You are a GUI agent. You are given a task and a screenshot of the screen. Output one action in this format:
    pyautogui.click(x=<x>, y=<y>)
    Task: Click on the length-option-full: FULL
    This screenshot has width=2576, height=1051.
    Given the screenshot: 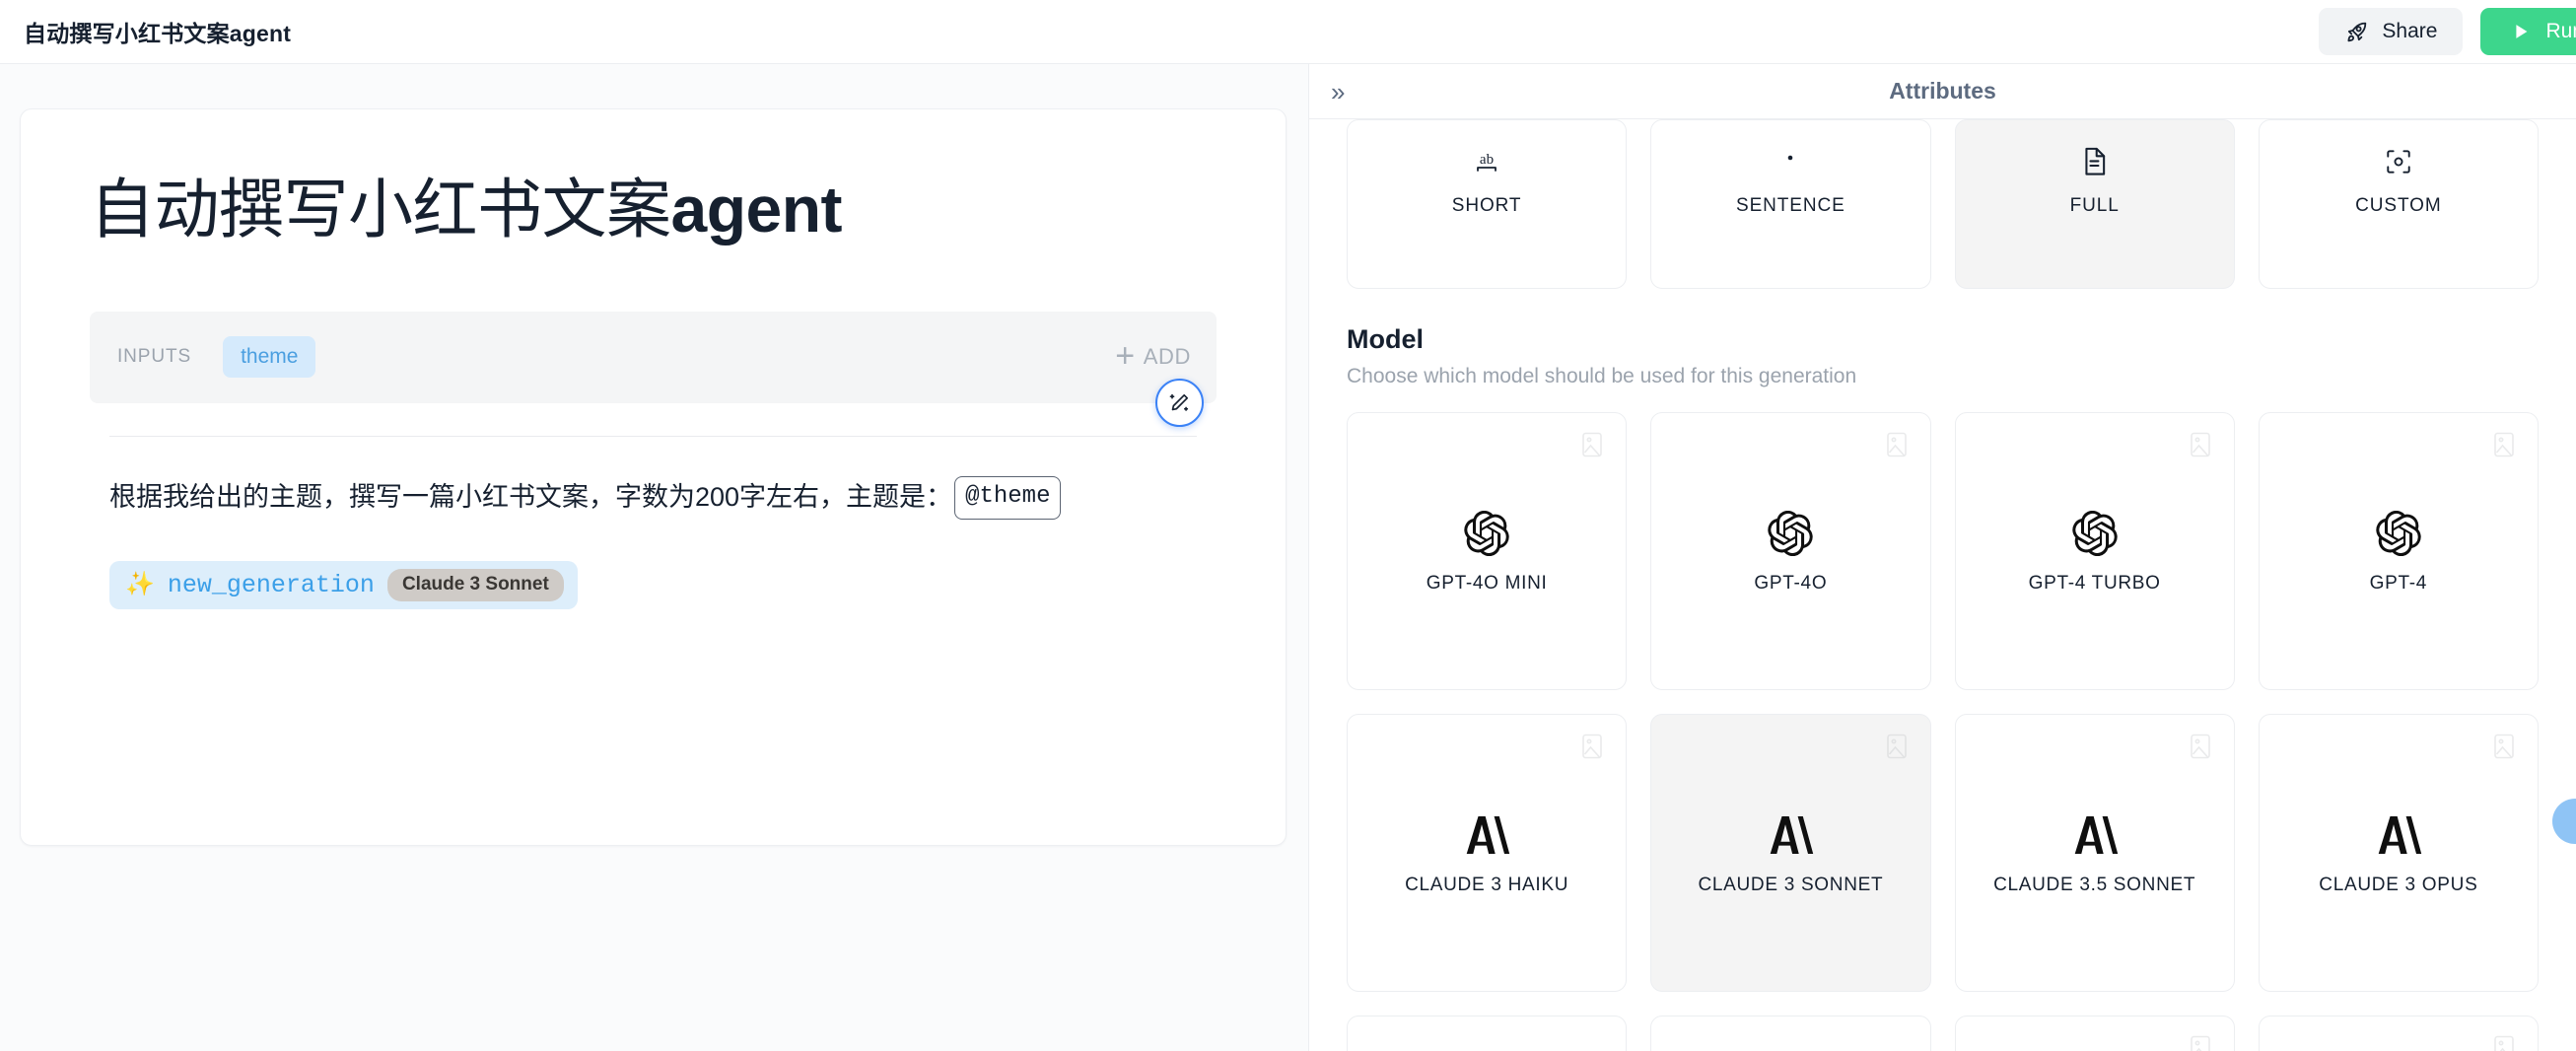 What is the action you would take?
    pyautogui.click(x=2094, y=204)
    